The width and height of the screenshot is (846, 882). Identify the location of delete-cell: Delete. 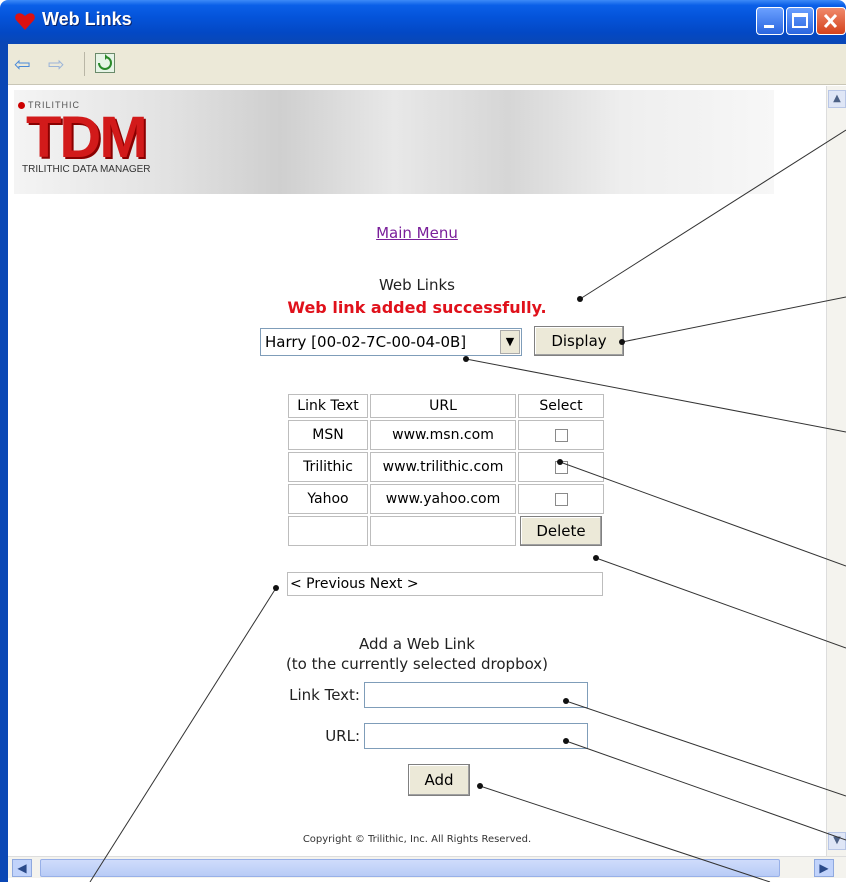
(561, 531).